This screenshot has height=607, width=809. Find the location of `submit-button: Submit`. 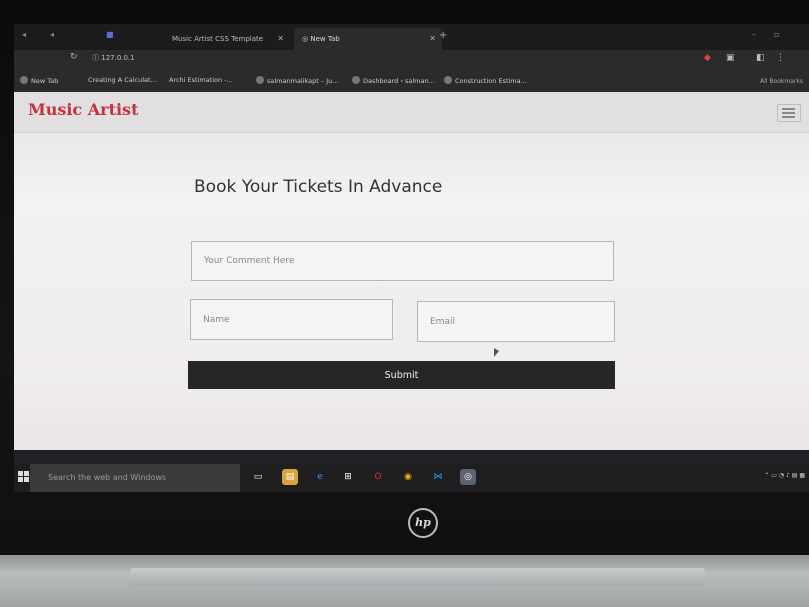

submit-button: Submit is located at coordinates (401, 375).